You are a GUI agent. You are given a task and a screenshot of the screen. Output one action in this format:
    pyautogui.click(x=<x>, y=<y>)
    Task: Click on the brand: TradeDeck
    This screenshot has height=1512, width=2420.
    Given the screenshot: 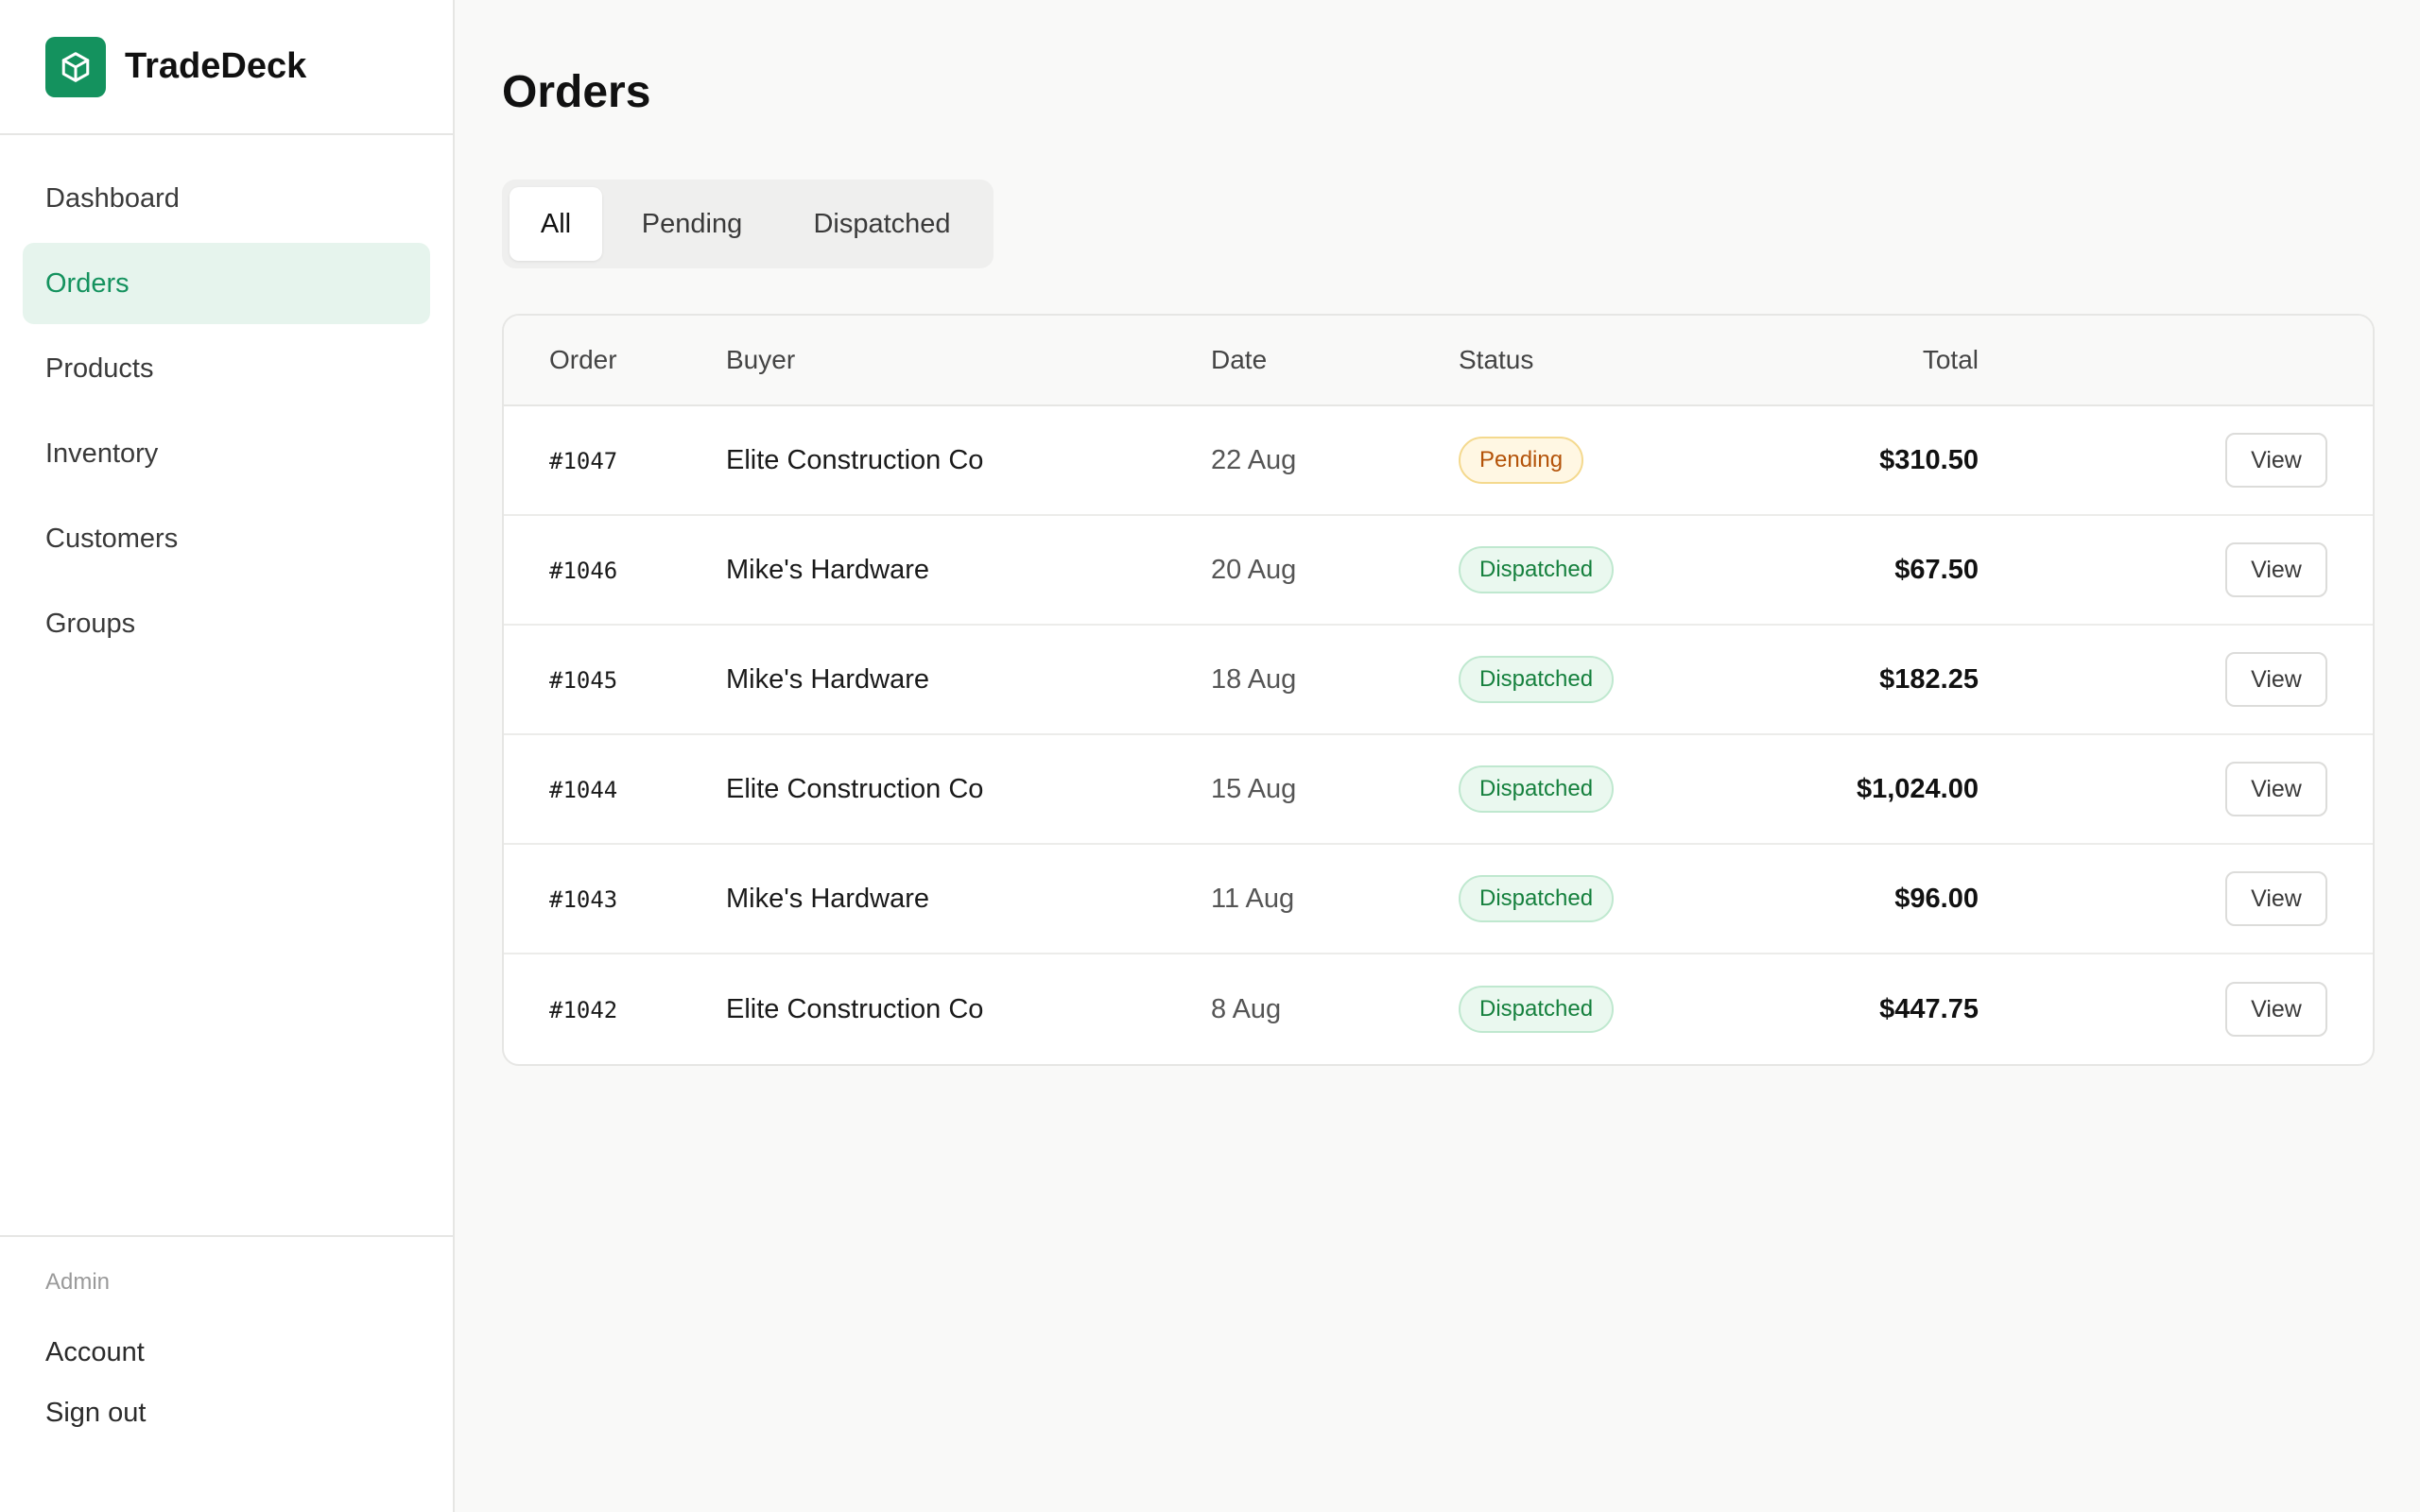 What is the action you would take?
    pyautogui.click(x=226, y=67)
    